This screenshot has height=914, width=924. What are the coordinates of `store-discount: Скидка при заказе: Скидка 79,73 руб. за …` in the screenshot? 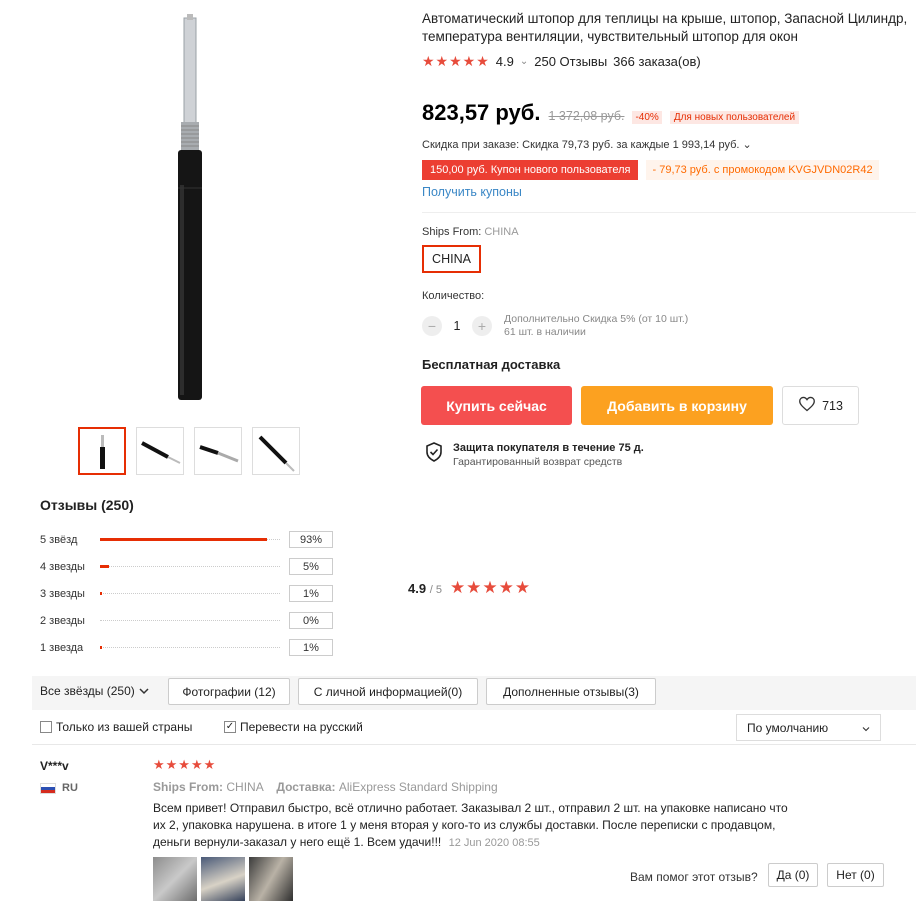 It's located at (587, 144).